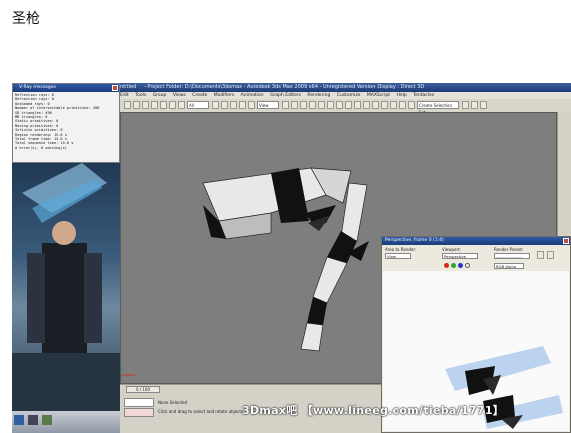 The width and height of the screenshot is (571, 433). I want to click on menu-item-create: Create, so click(199, 95).